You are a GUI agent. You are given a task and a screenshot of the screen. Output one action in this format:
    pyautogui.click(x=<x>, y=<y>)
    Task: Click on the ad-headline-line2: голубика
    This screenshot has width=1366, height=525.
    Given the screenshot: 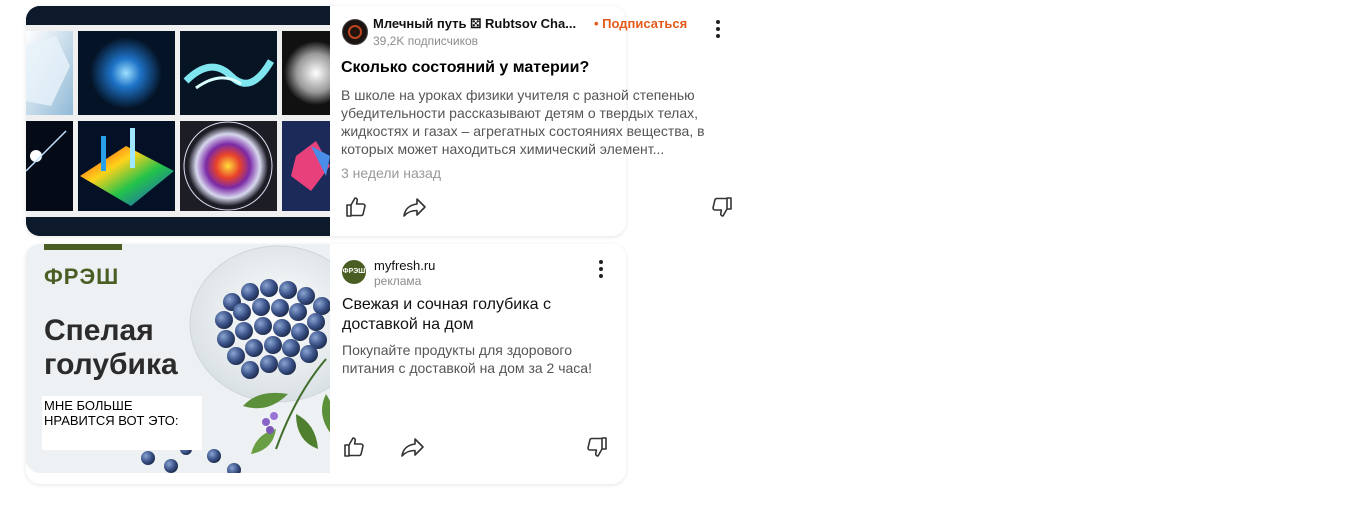 What is the action you would take?
    pyautogui.click(x=111, y=364)
    